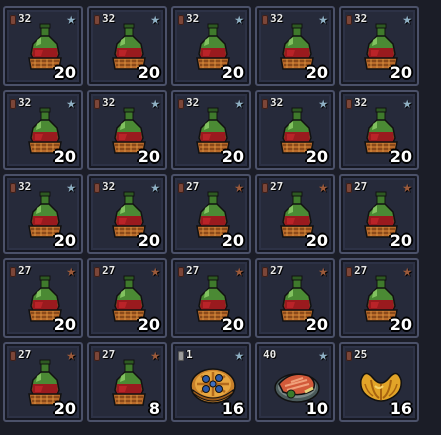 This screenshot has width=441, height=435. What do you see at coordinates (316, 408) in the screenshot?
I see `stack-quantity: 10` at bounding box center [316, 408].